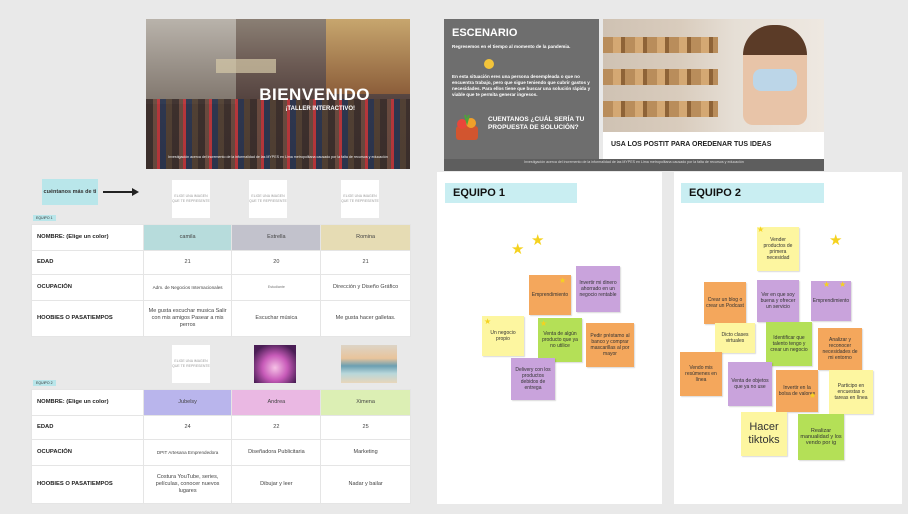 The height and width of the screenshot is (514, 908). What do you see at coordinates (485, 33) in the screenshot?
I see `scenario-heading: ESCENARIO` at bounding box center [485, 33].